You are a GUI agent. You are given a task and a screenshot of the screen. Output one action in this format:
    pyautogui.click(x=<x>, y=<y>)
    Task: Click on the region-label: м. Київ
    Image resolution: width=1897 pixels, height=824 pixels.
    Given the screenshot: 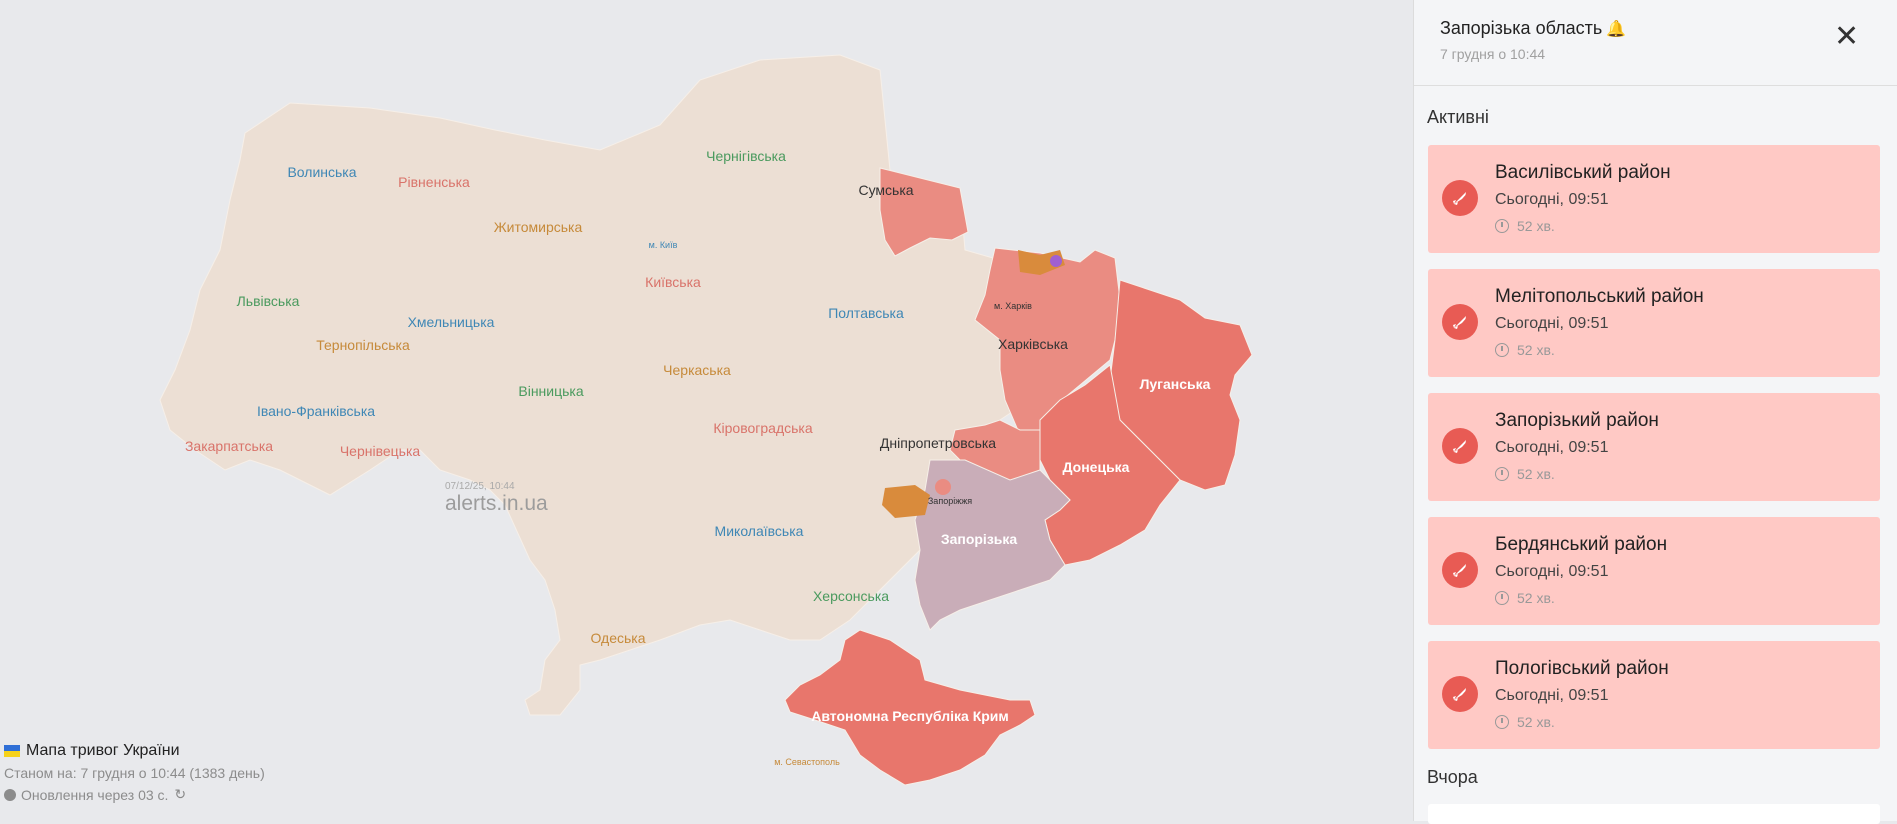 What is the action you would take?
    pyautogui.click(x=663, y=245)
    